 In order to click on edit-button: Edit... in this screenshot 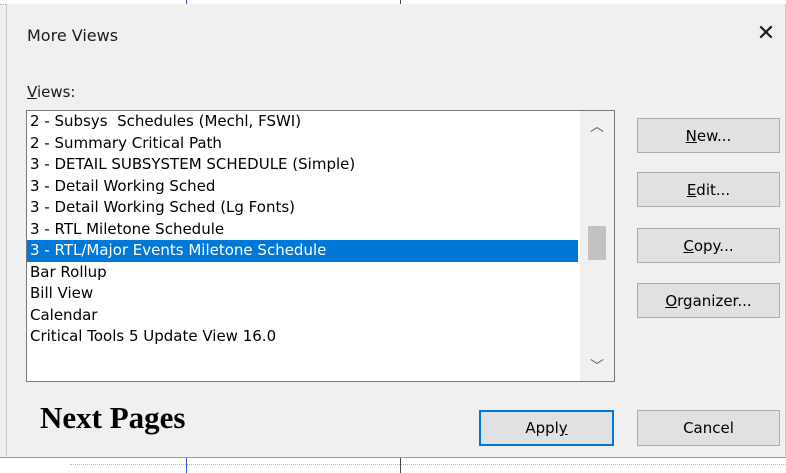, I will do `click(708, 189)`.